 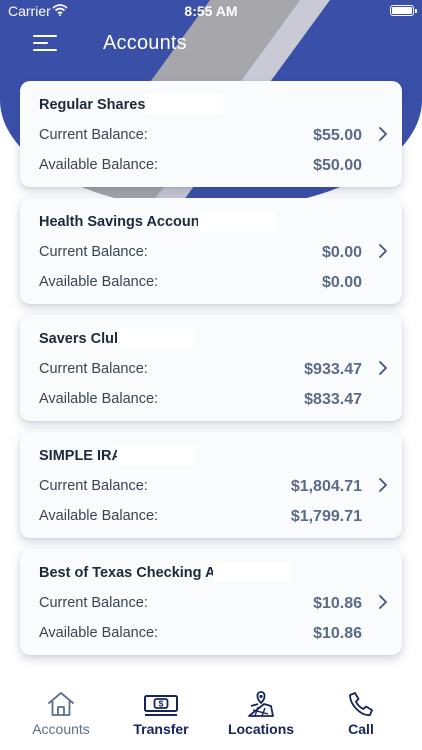 I want to click on clock: 8:55 AM, so click(x=211, y=11).